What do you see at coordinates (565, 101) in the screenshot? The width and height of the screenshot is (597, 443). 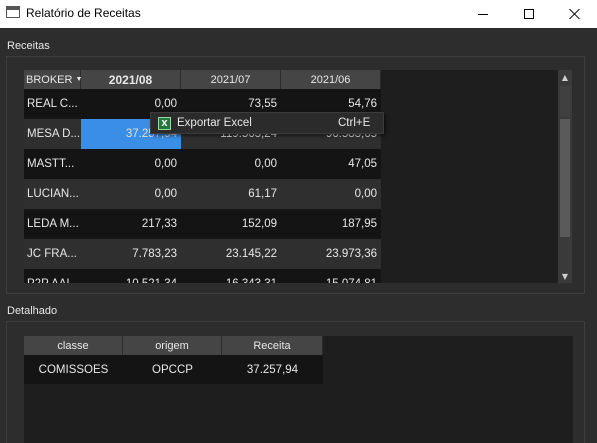 I see `scroll-track` at bounding box center [565, 101].